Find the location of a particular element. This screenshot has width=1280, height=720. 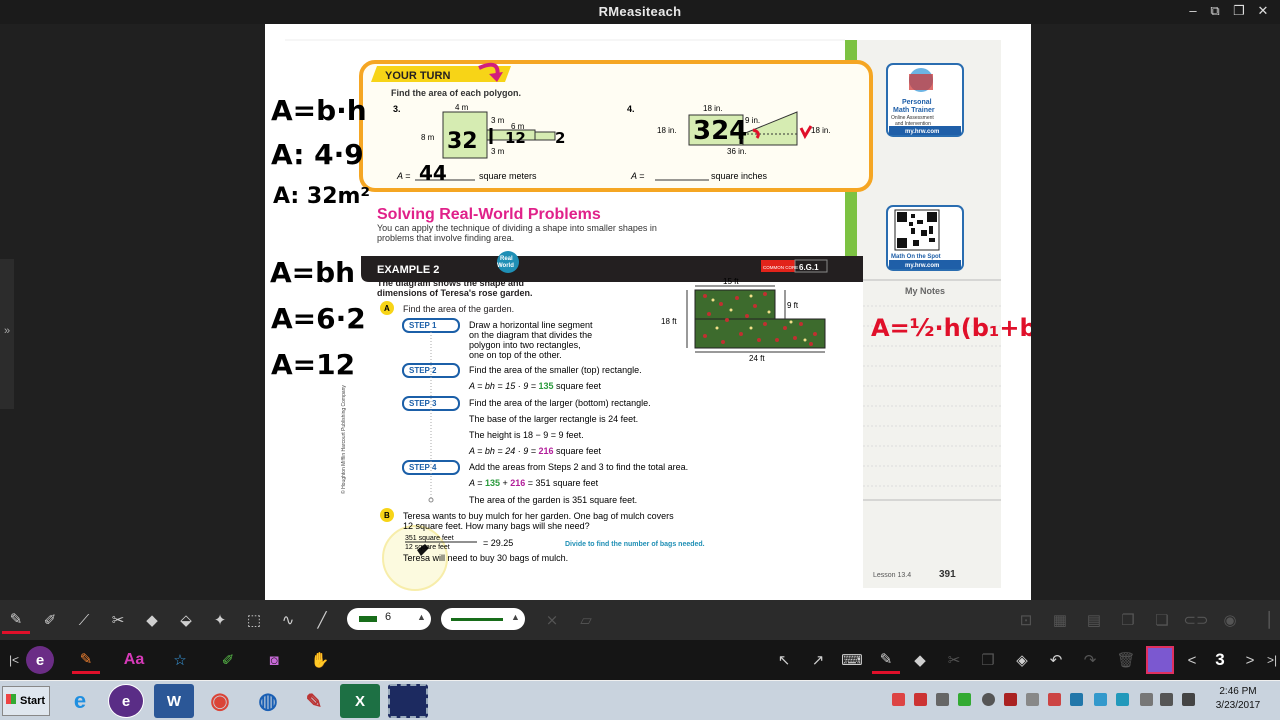

svg-text: B is located at coordinates (387, 515).